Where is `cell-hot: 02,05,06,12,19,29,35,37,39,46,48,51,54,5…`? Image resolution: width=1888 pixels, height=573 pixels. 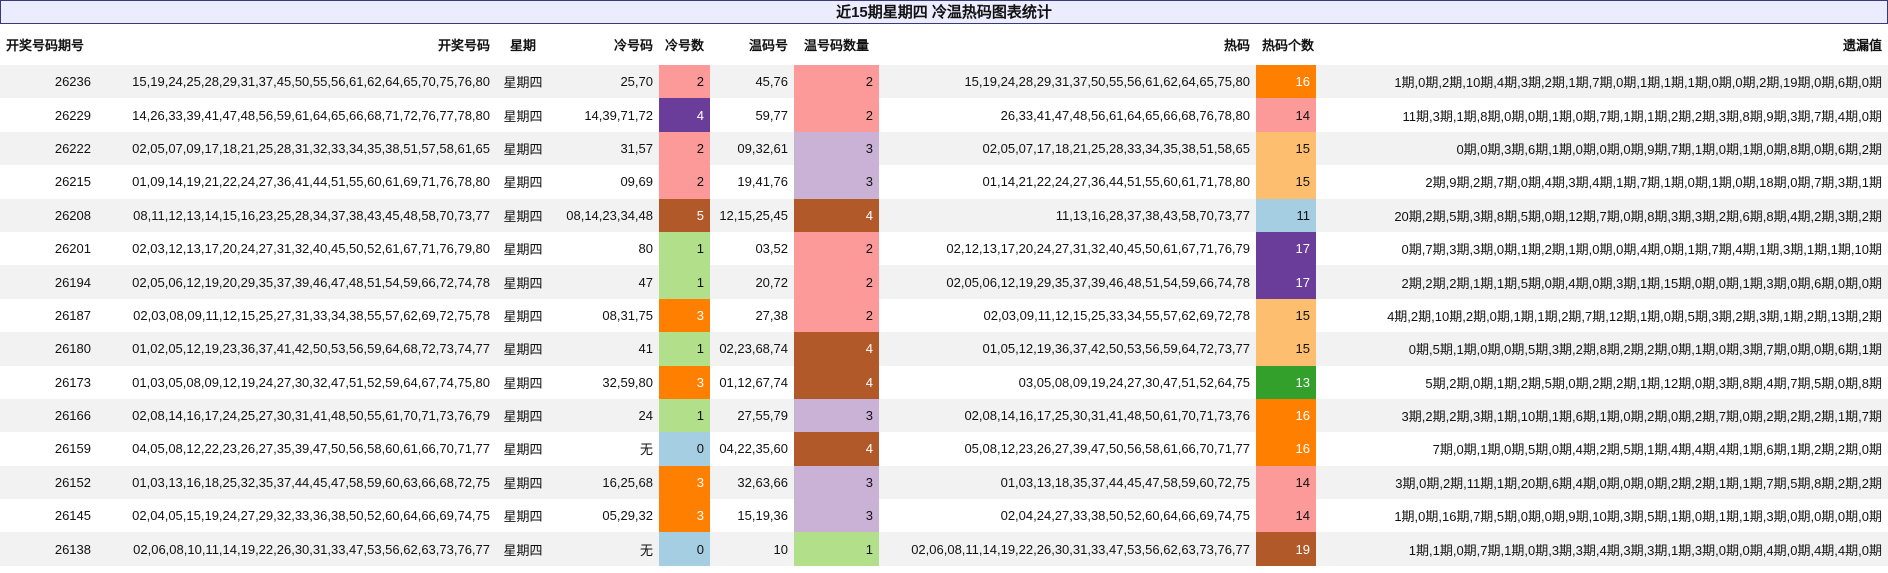
cell-hot: 02,05,06,12,19,29,35,37,39,46,48,51,54,5… is located at coordinates (1067, 282).